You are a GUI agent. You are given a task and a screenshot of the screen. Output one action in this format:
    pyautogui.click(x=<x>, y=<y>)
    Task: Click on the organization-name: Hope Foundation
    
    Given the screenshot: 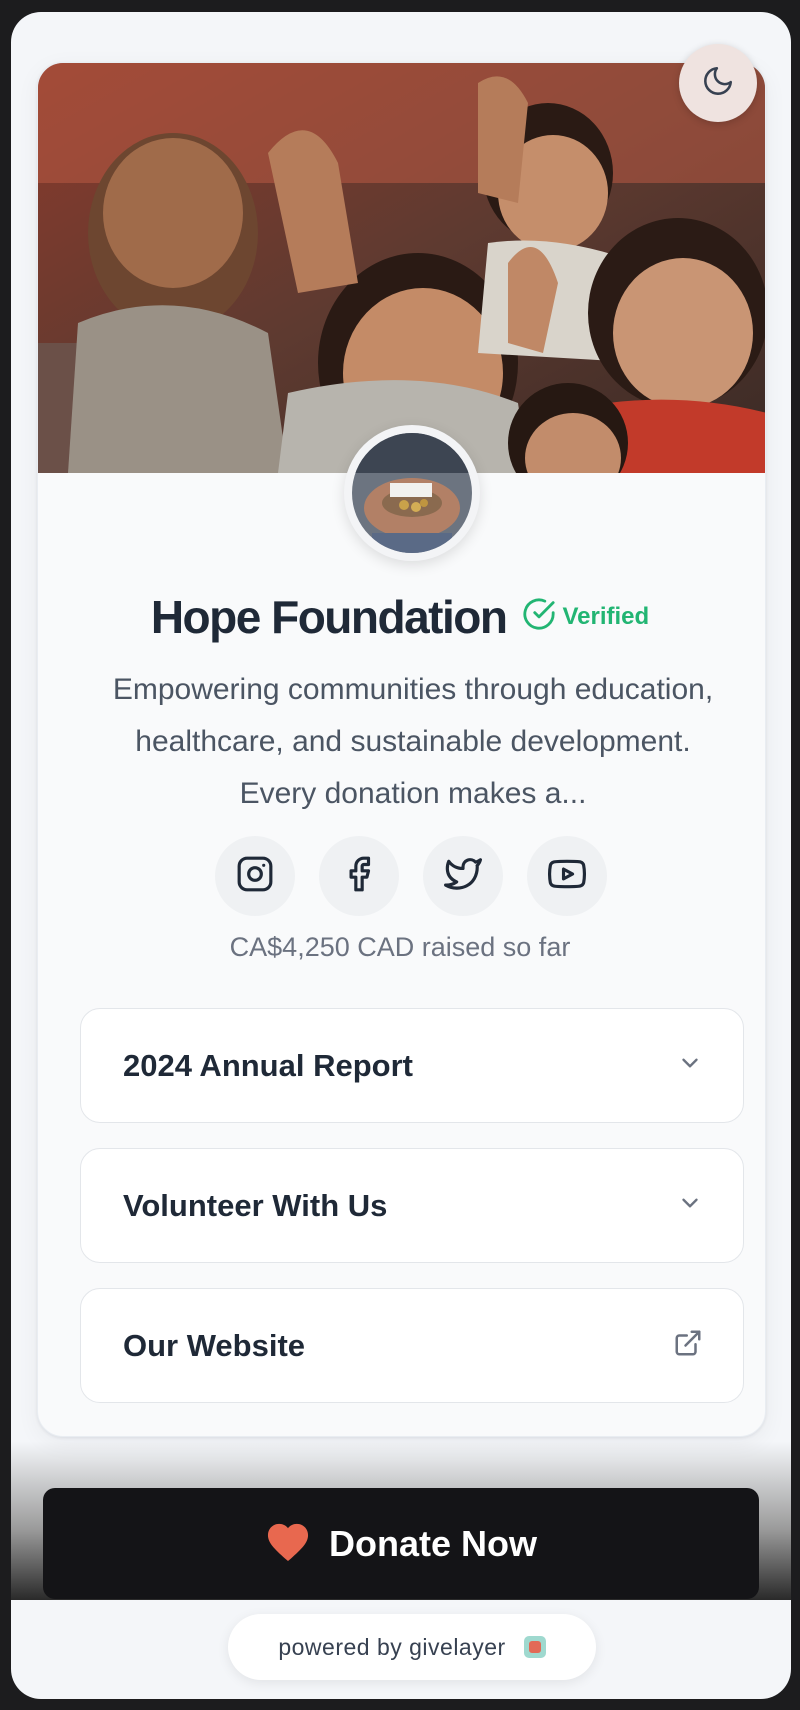 What is the action you would take?
    pyautogui.click(x=329, y=617)
    